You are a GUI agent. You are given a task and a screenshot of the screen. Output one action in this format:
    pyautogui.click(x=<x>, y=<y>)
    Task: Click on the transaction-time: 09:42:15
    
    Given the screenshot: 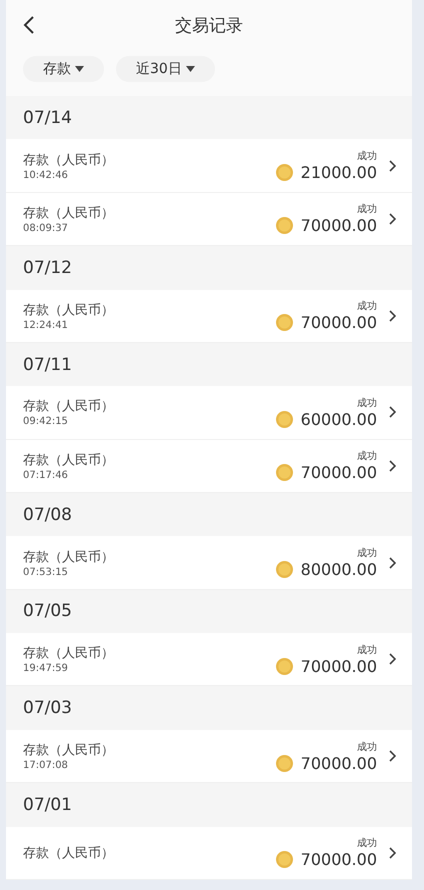 What is the action you would take?
    pyautogui.click(x=46, y=422)
    